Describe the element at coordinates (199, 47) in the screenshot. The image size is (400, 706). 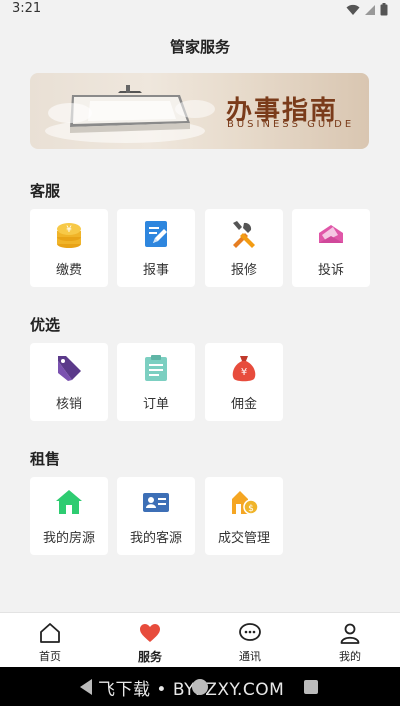
I see `page-title: 管家服务` at that location.